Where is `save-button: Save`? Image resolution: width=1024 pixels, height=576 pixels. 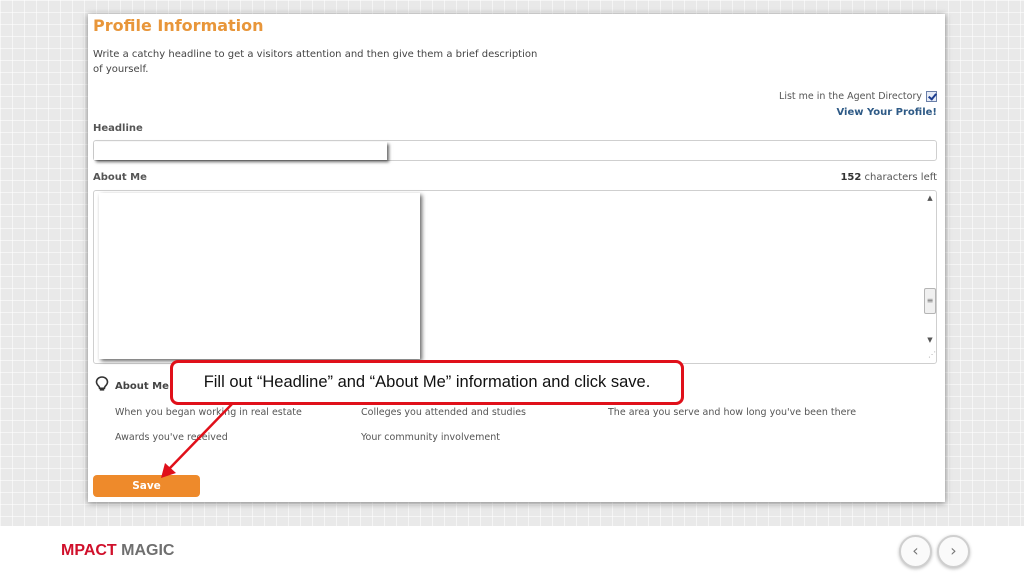 save-button: Save is located at coordinates (146, 486).